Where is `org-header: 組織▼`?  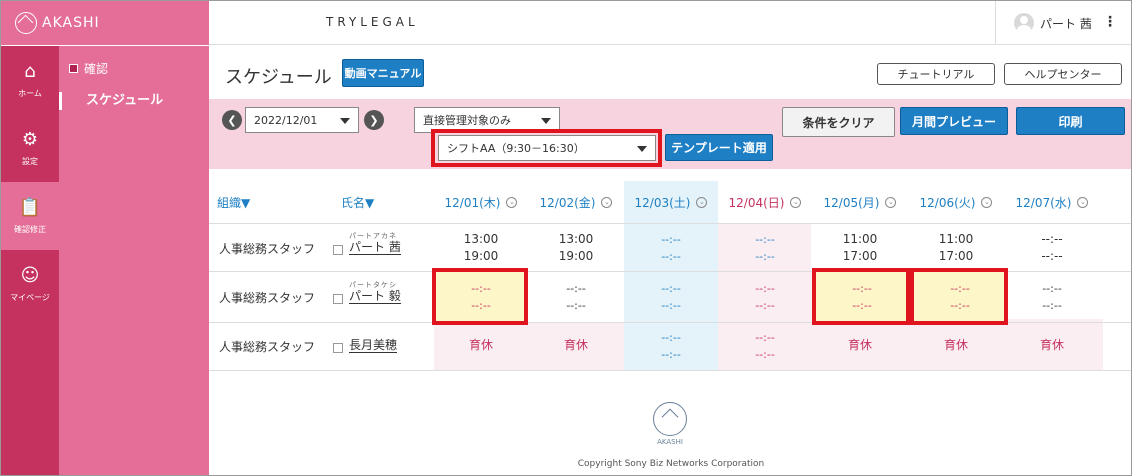
org-header: 組織▼ is located at coordinates (237, 202).